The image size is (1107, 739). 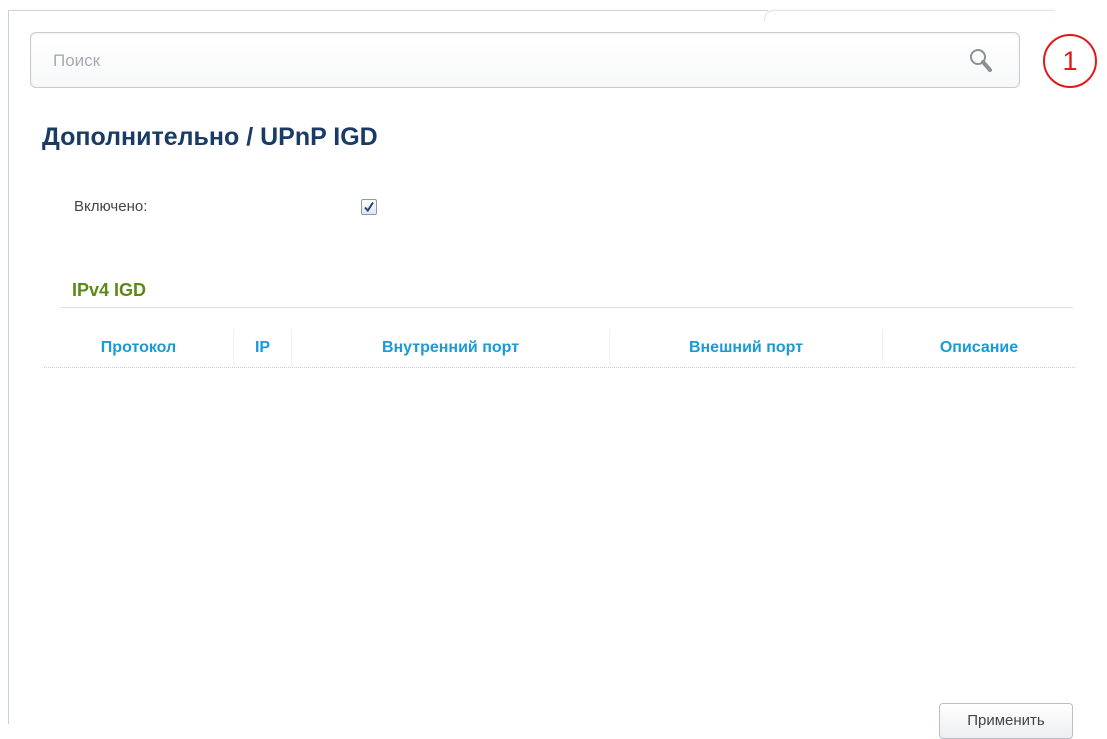 I want to click on panel-tab-edge, so click(x=909, y=15).